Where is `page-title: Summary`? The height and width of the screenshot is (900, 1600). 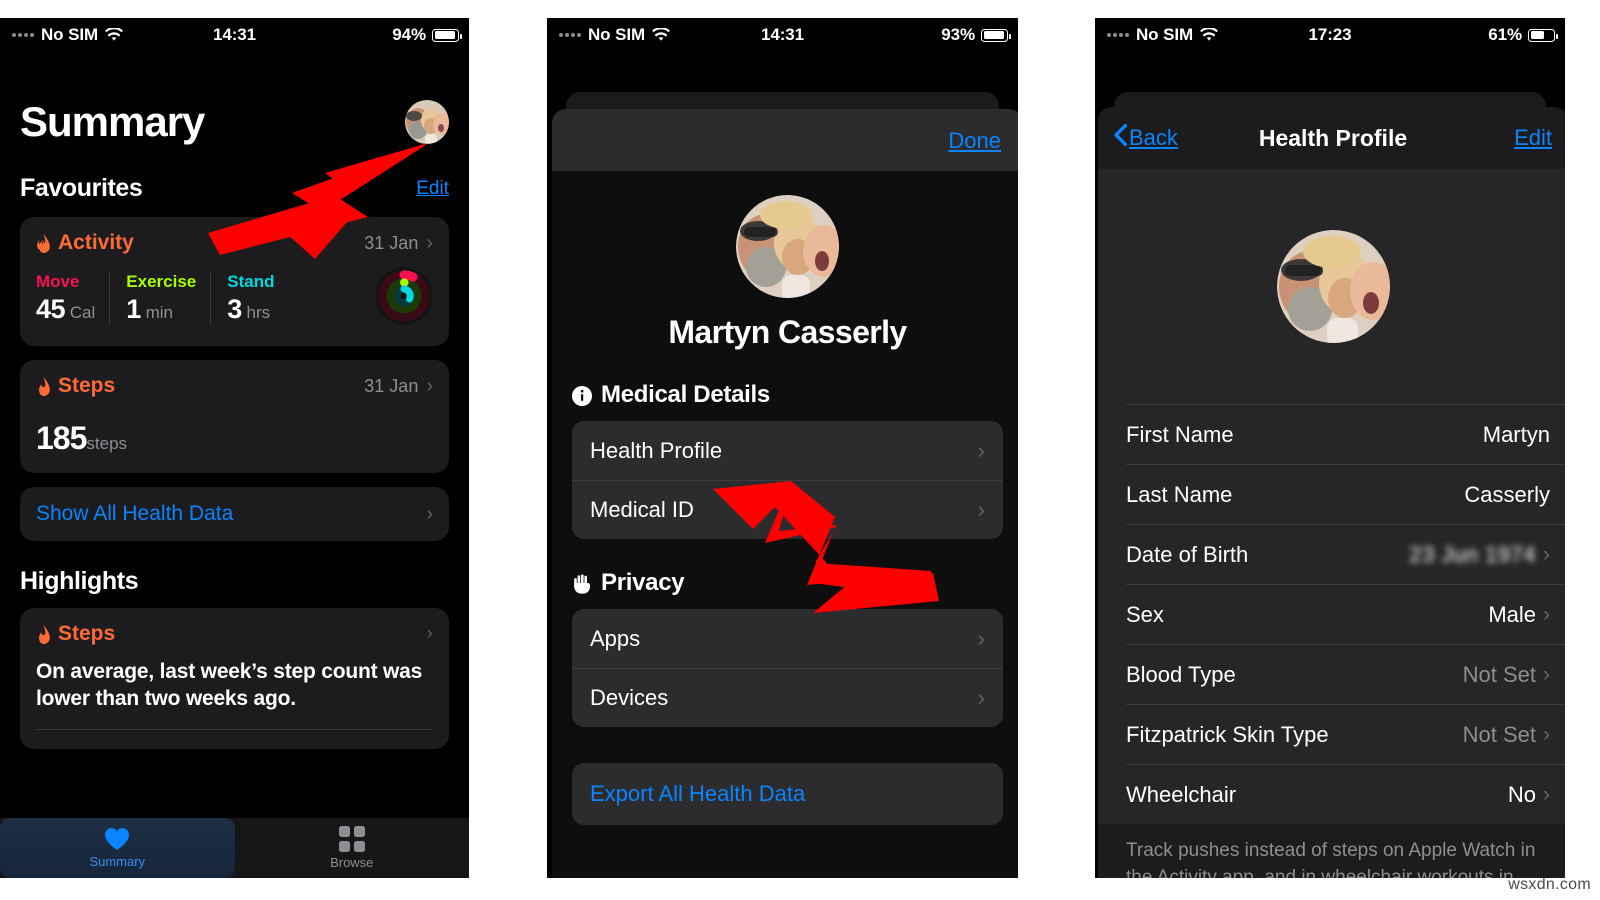
page-title: Summary is located at coordinates (112, 121).